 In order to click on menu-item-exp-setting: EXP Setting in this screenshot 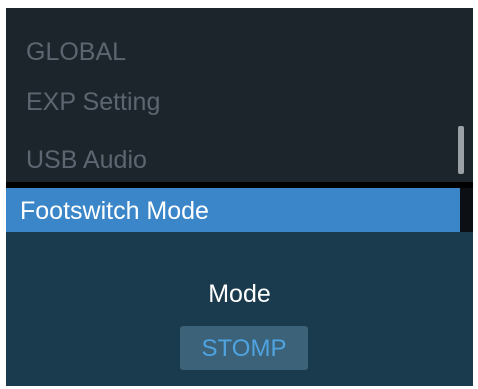, I will do `click(93, 102)`.